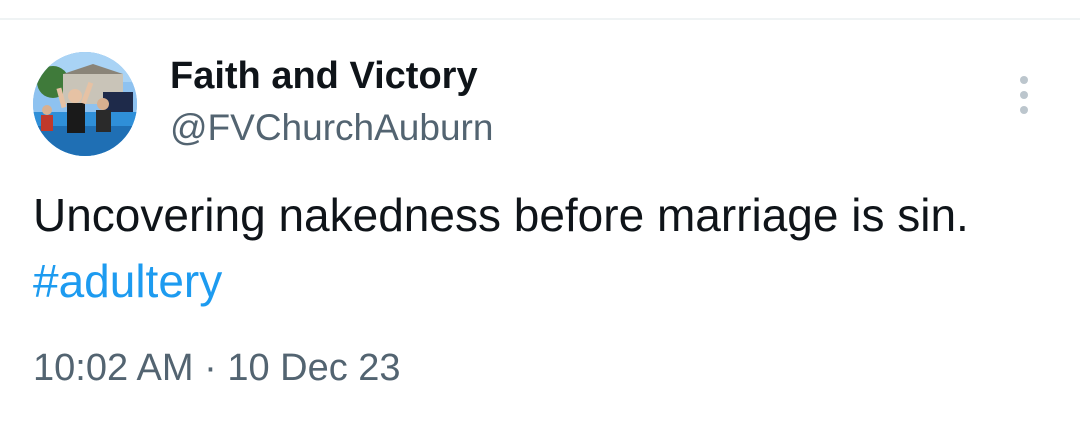 The height and width of the screenshot is (426, 1080). I want to click on tweet-time: 10:02 AM, so click(113, 368).